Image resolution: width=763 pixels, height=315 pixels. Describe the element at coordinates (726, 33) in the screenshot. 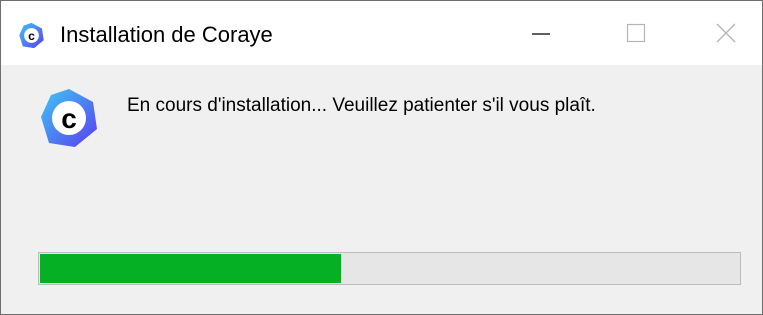

I see `close-icon` at that location.